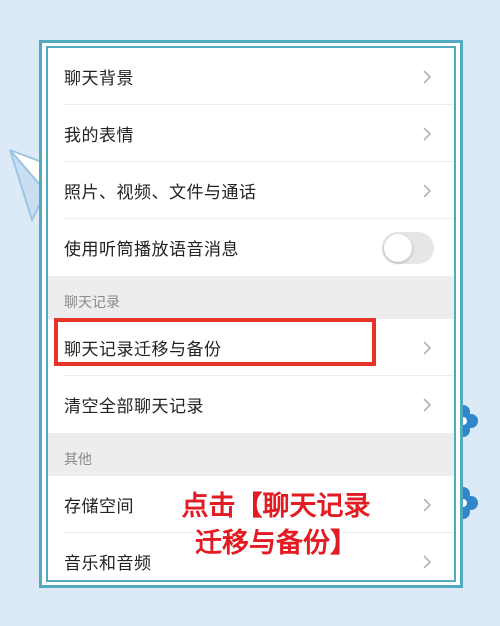 The image size is (500, 626). I want to click on toggle-knob, so click(398, 247).